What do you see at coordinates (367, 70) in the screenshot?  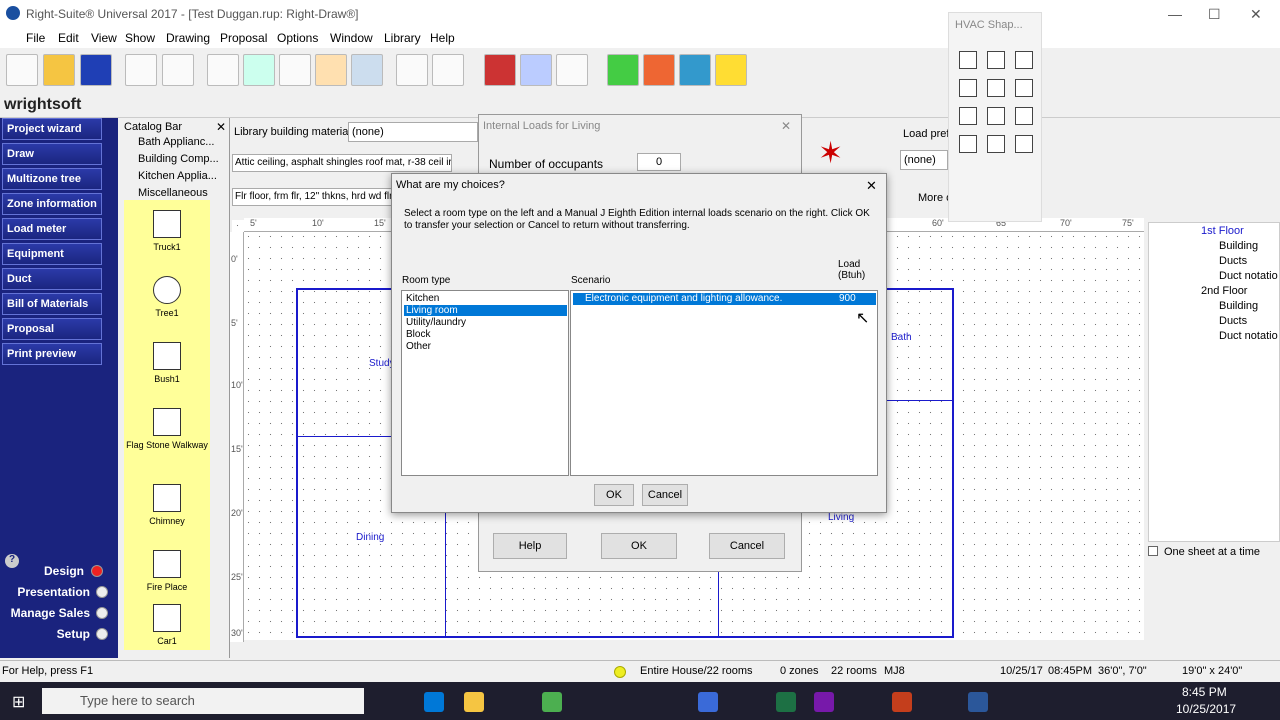 I see `tool3-icon` at bounding box center [367, 70].